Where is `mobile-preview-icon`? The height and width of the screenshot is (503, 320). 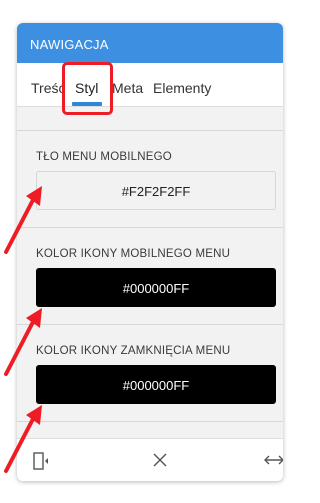
mobile-preview-icon is located at coordinates (40, 461).